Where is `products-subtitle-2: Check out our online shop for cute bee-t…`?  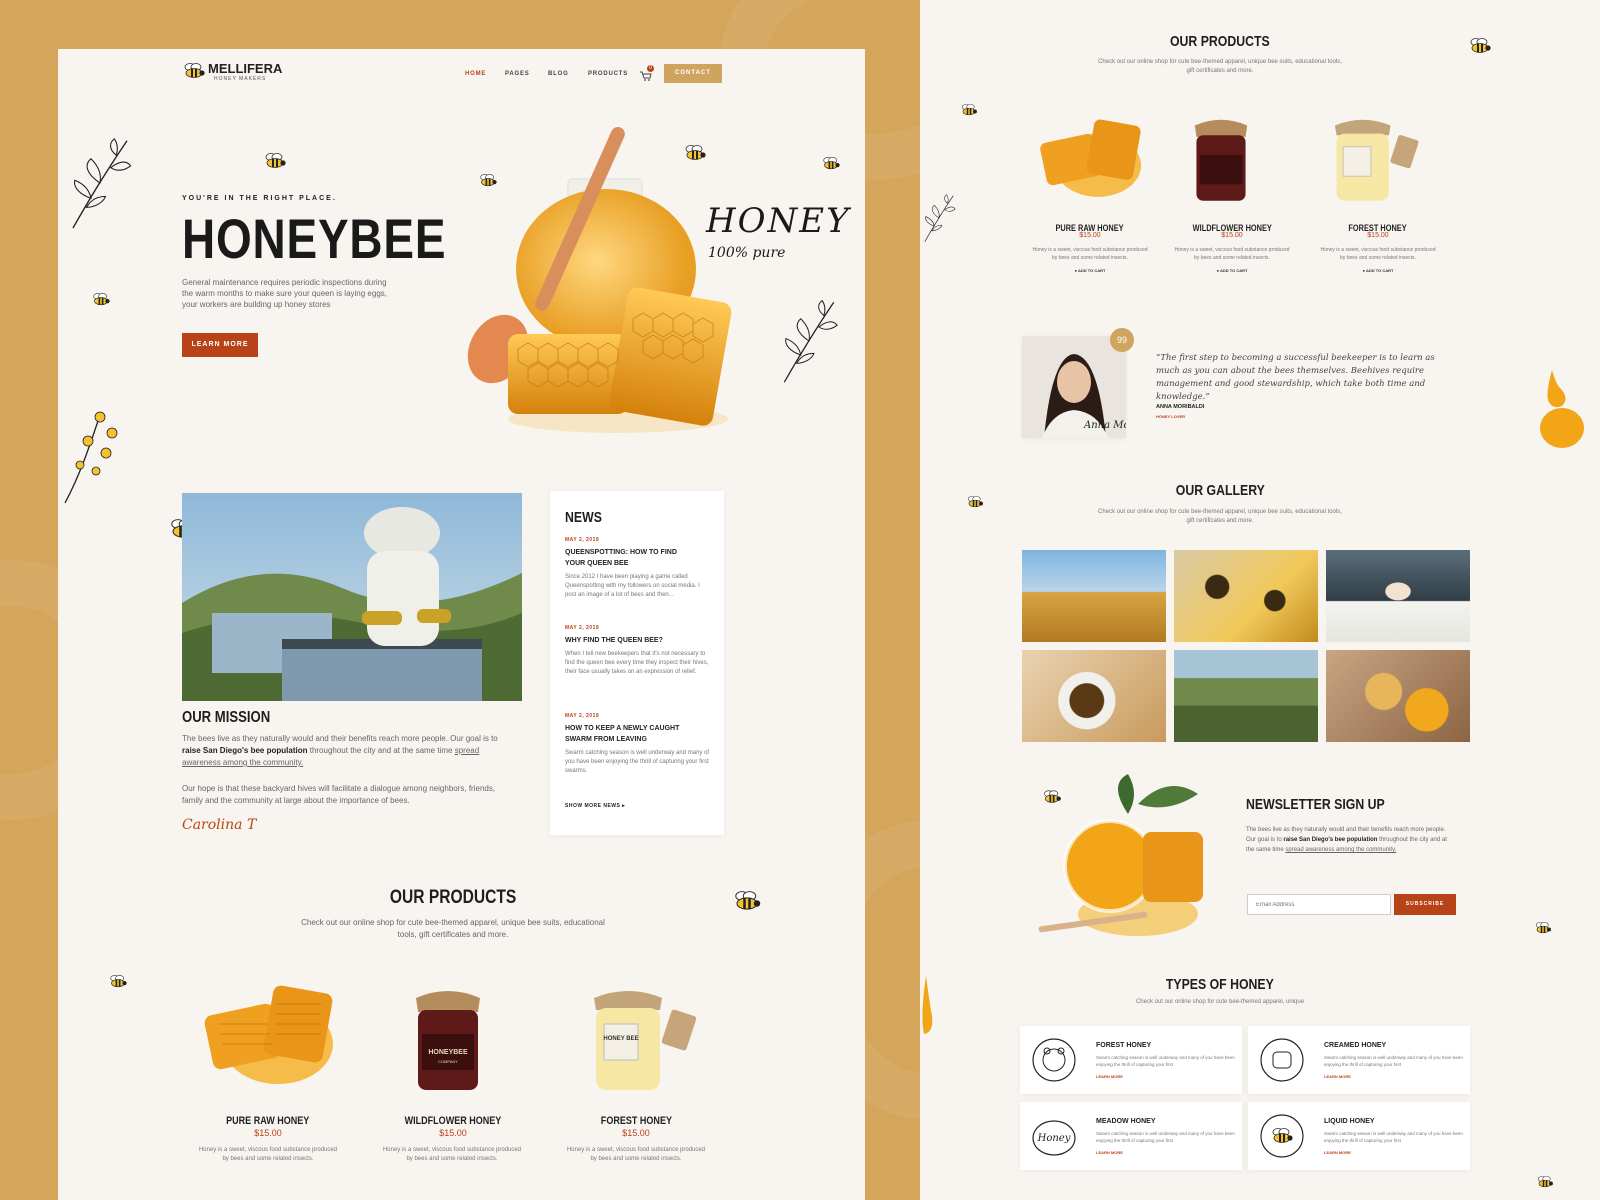 products-subtitle-2: Check out our online shop for cute bee-t… is located at coordinates (1220, 66).